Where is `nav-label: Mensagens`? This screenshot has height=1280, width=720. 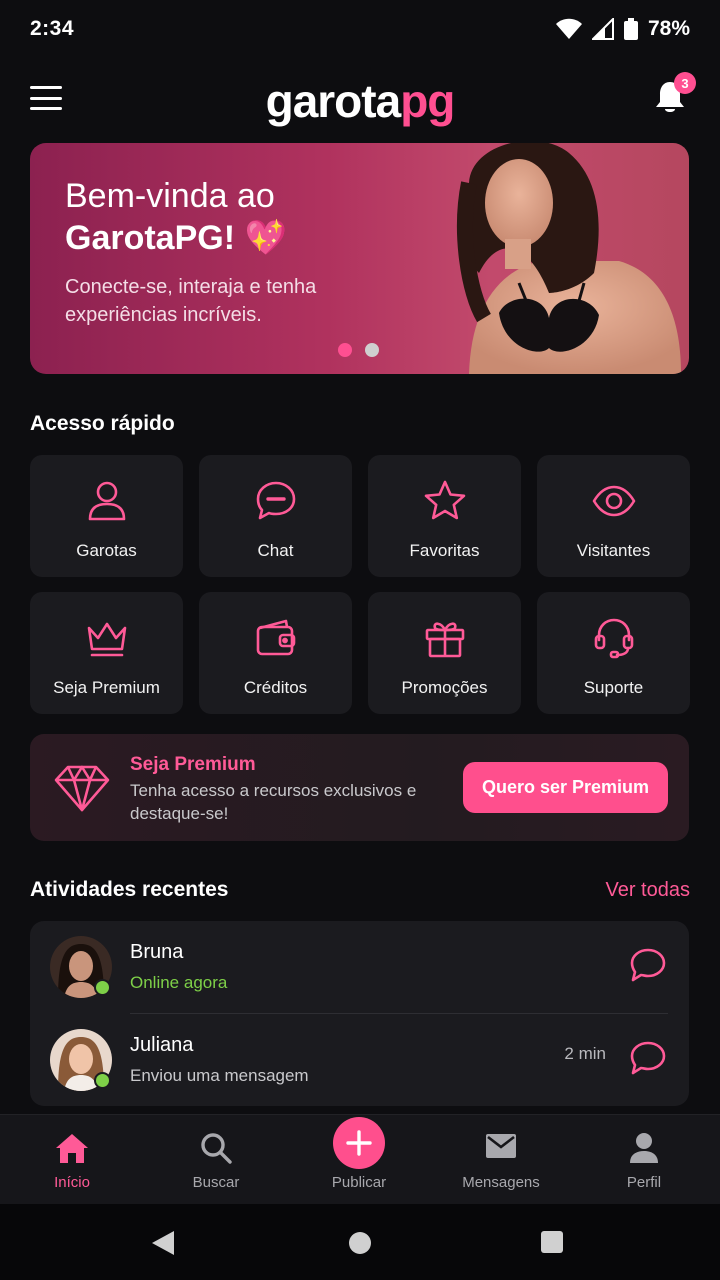 nav-label: Mensagens is located at coordinates (501, 1182).